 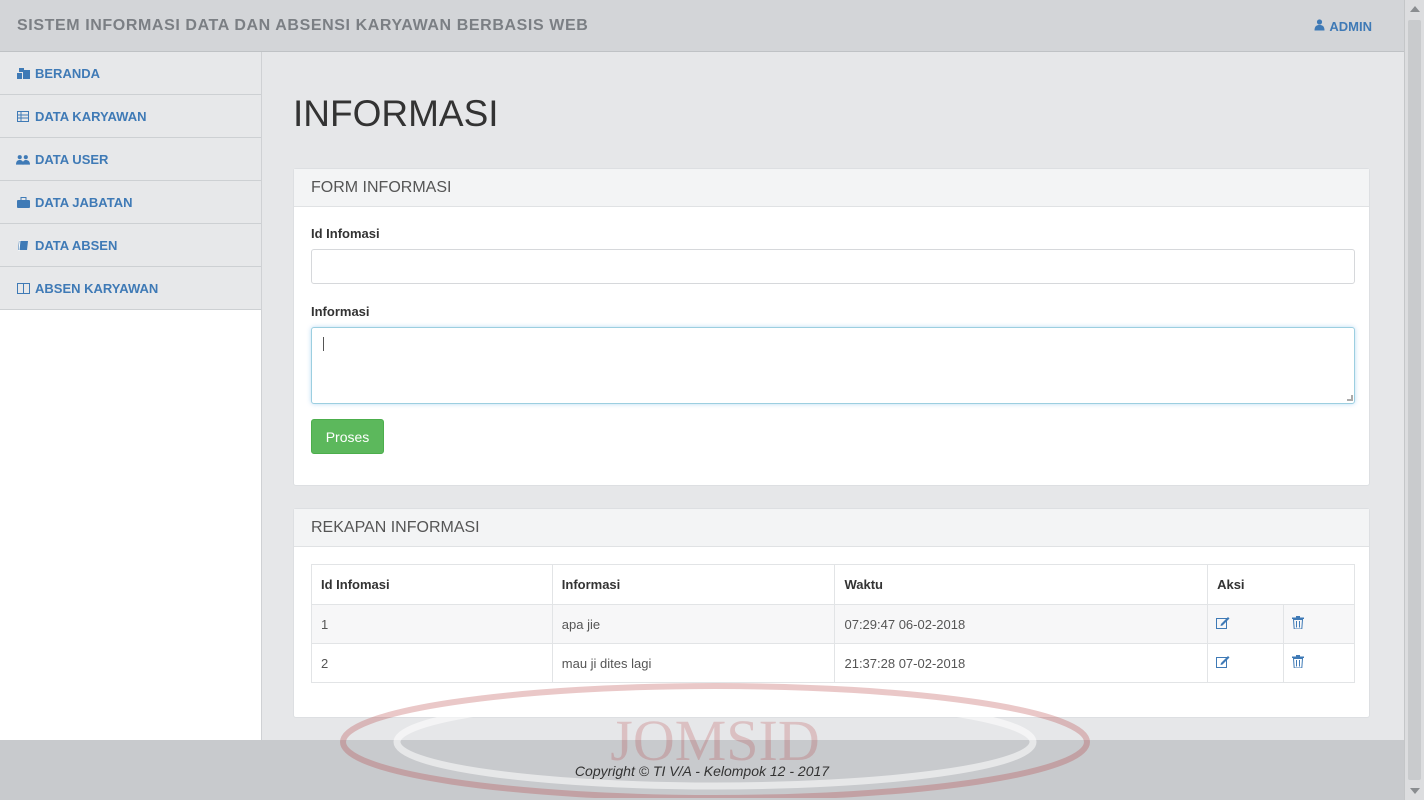 What do you see at coordinates (91, 116) in the screenshot?
I see `sidebar-item-label: DATA KARYAWAN` at bounding box center [91, 116].